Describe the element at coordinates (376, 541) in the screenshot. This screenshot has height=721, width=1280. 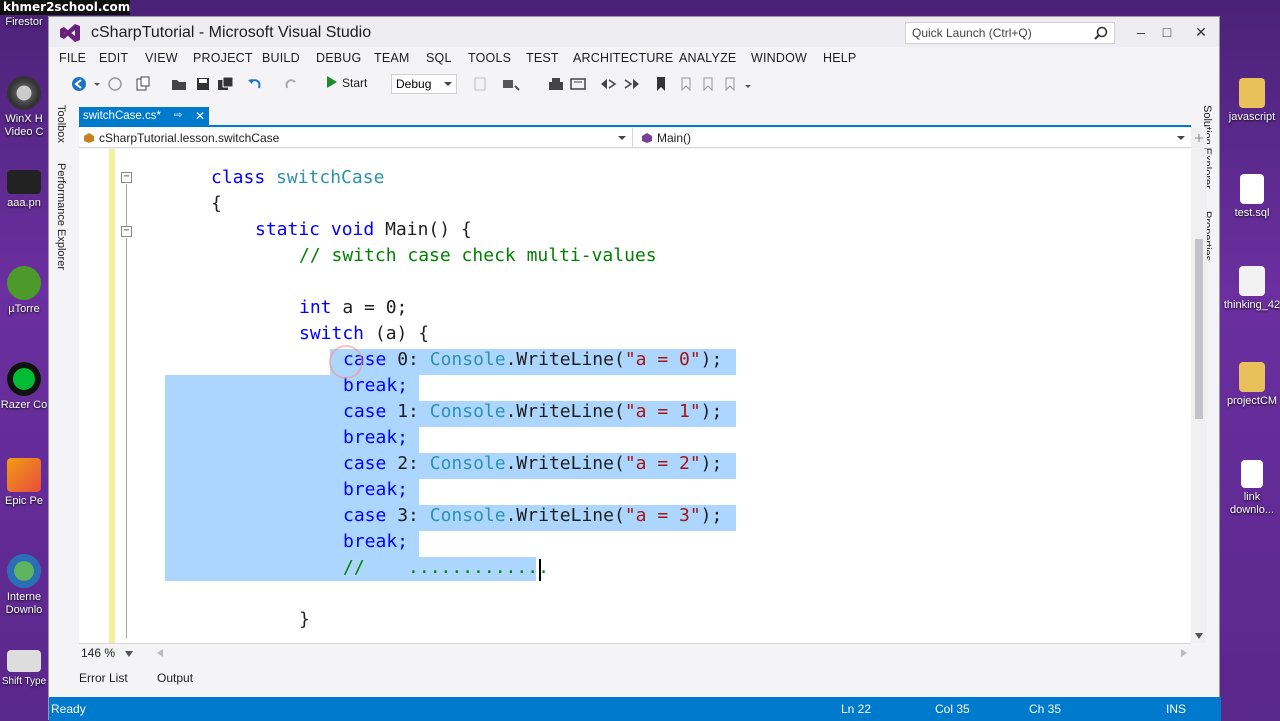
I see `code-line-break: break;` at that location.